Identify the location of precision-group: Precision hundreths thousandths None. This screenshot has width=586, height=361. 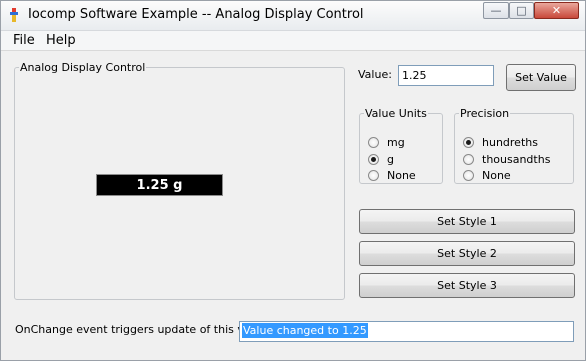
(514, 145).